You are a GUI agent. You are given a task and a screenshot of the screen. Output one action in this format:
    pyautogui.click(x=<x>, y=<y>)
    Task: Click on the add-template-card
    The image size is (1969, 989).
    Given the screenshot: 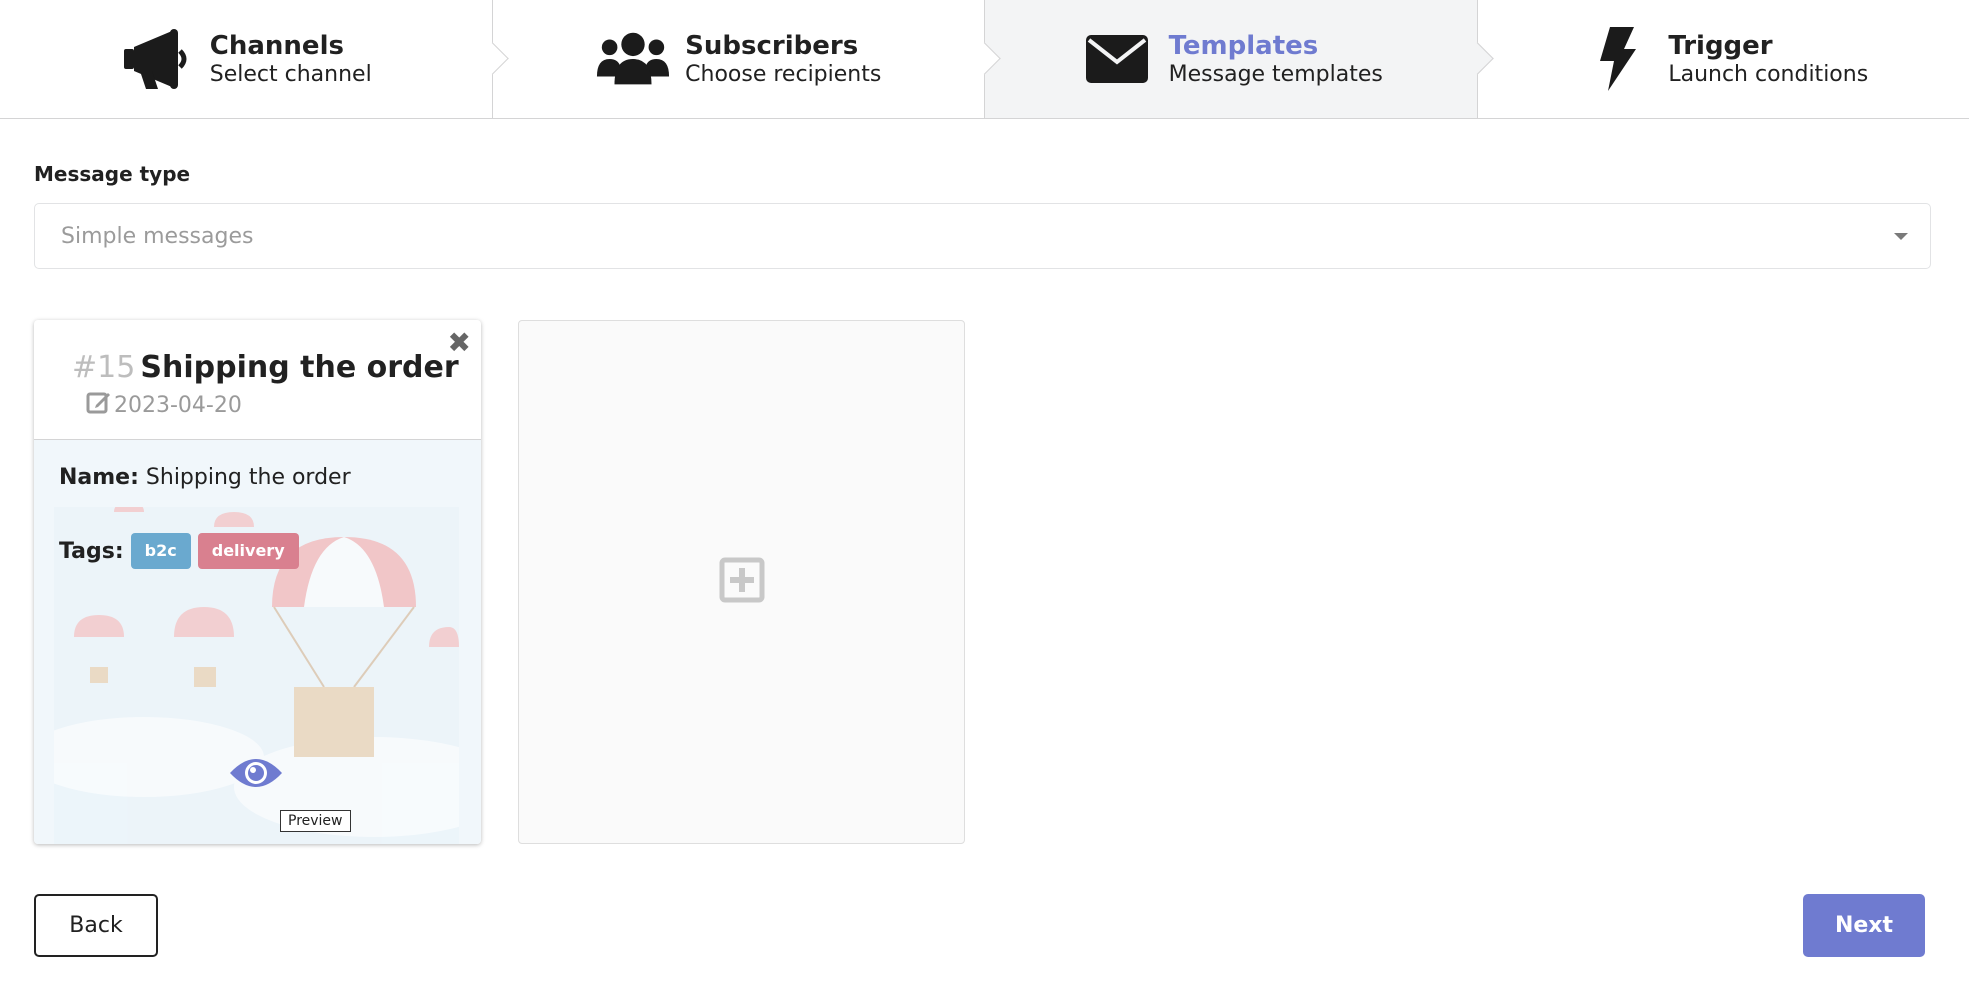 What is the action you would take?
    pyautogui.click(x=741, y=582)
    